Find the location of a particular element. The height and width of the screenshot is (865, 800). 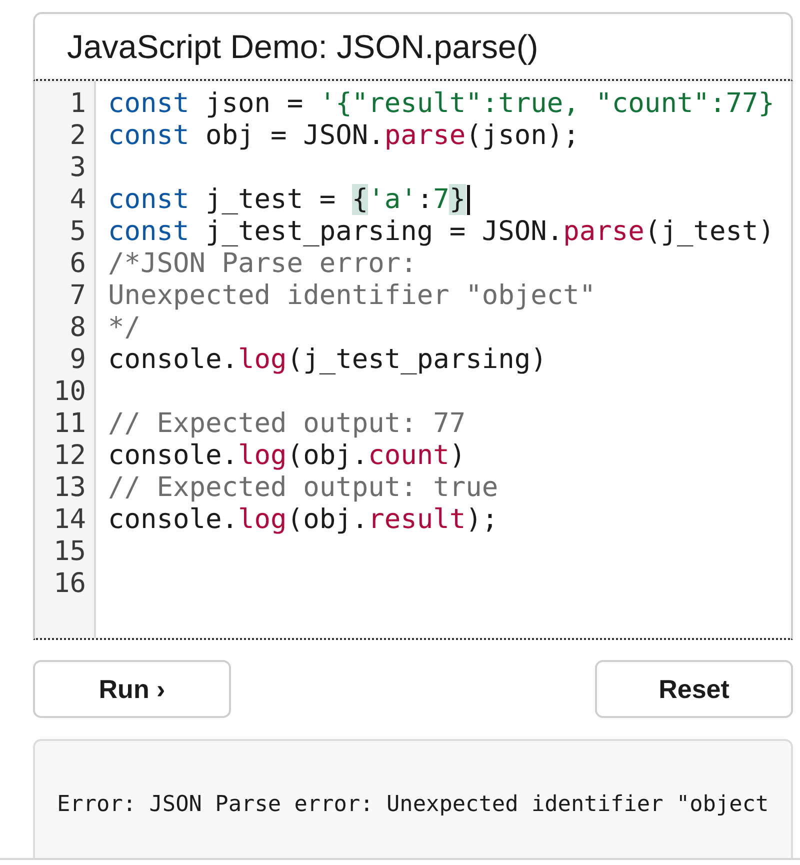

line-number: 15 is located at coordinates (69, 552).